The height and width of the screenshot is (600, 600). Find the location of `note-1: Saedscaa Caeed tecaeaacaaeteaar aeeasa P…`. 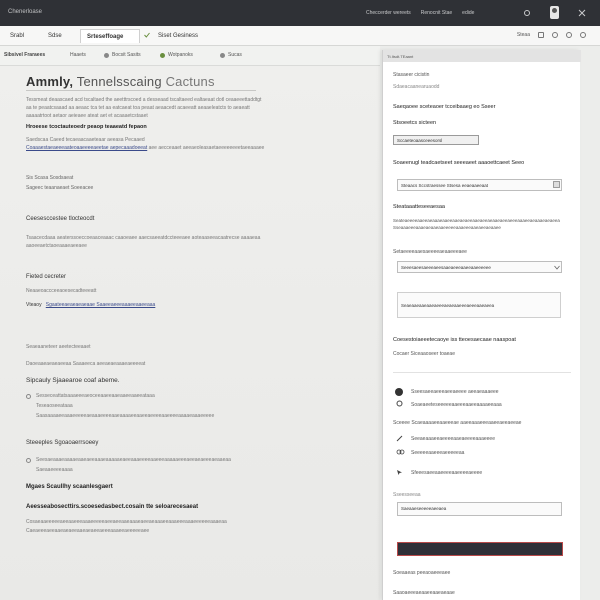

note-1: Saedscaa Caeed tecaeaacaaeteaar aeeasa P… is located at coordinates (85, 140).